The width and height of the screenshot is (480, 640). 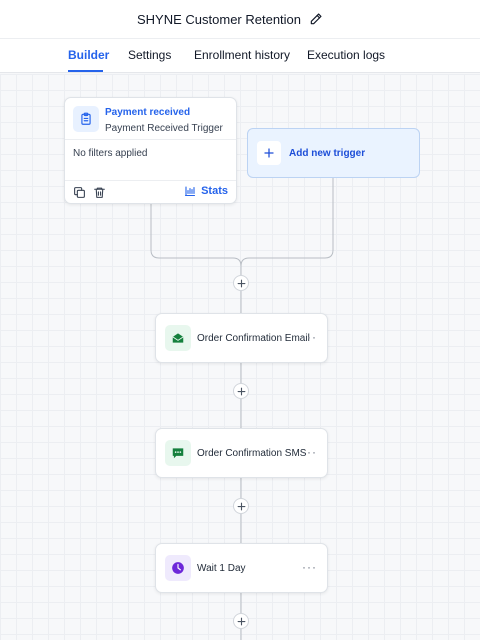 I want to click on copy-icon, so click(x=79, y=192).